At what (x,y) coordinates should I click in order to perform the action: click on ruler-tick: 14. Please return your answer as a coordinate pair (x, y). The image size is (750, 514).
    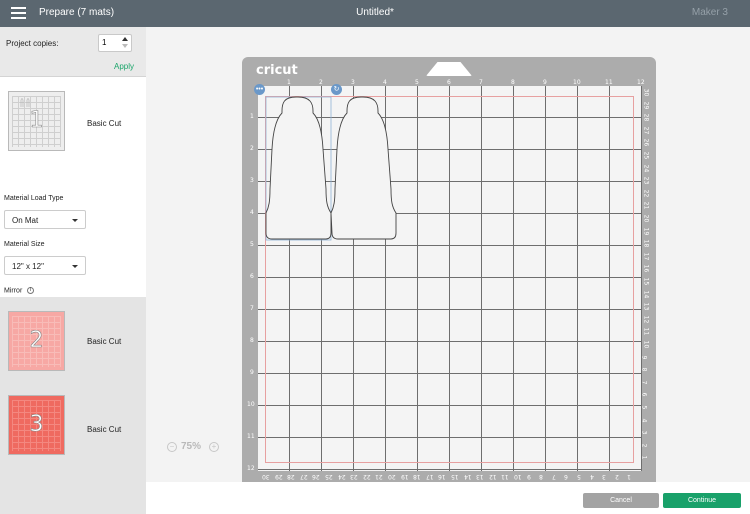
    Looking at the image, I should click on (646, 294).